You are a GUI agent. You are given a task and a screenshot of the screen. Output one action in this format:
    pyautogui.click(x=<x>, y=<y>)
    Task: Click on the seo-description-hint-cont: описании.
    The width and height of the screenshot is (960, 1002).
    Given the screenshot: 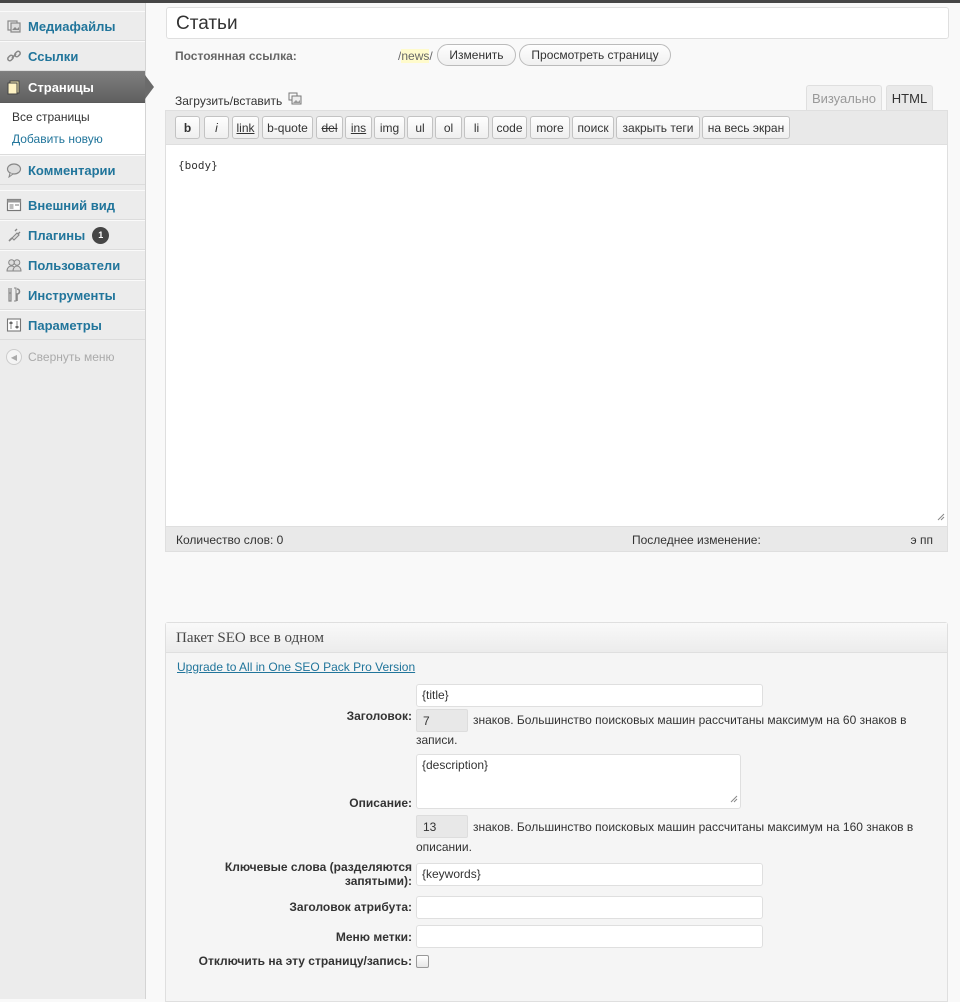 What is the action you would take?
    pyautogui.click(x=444, y=847)
    